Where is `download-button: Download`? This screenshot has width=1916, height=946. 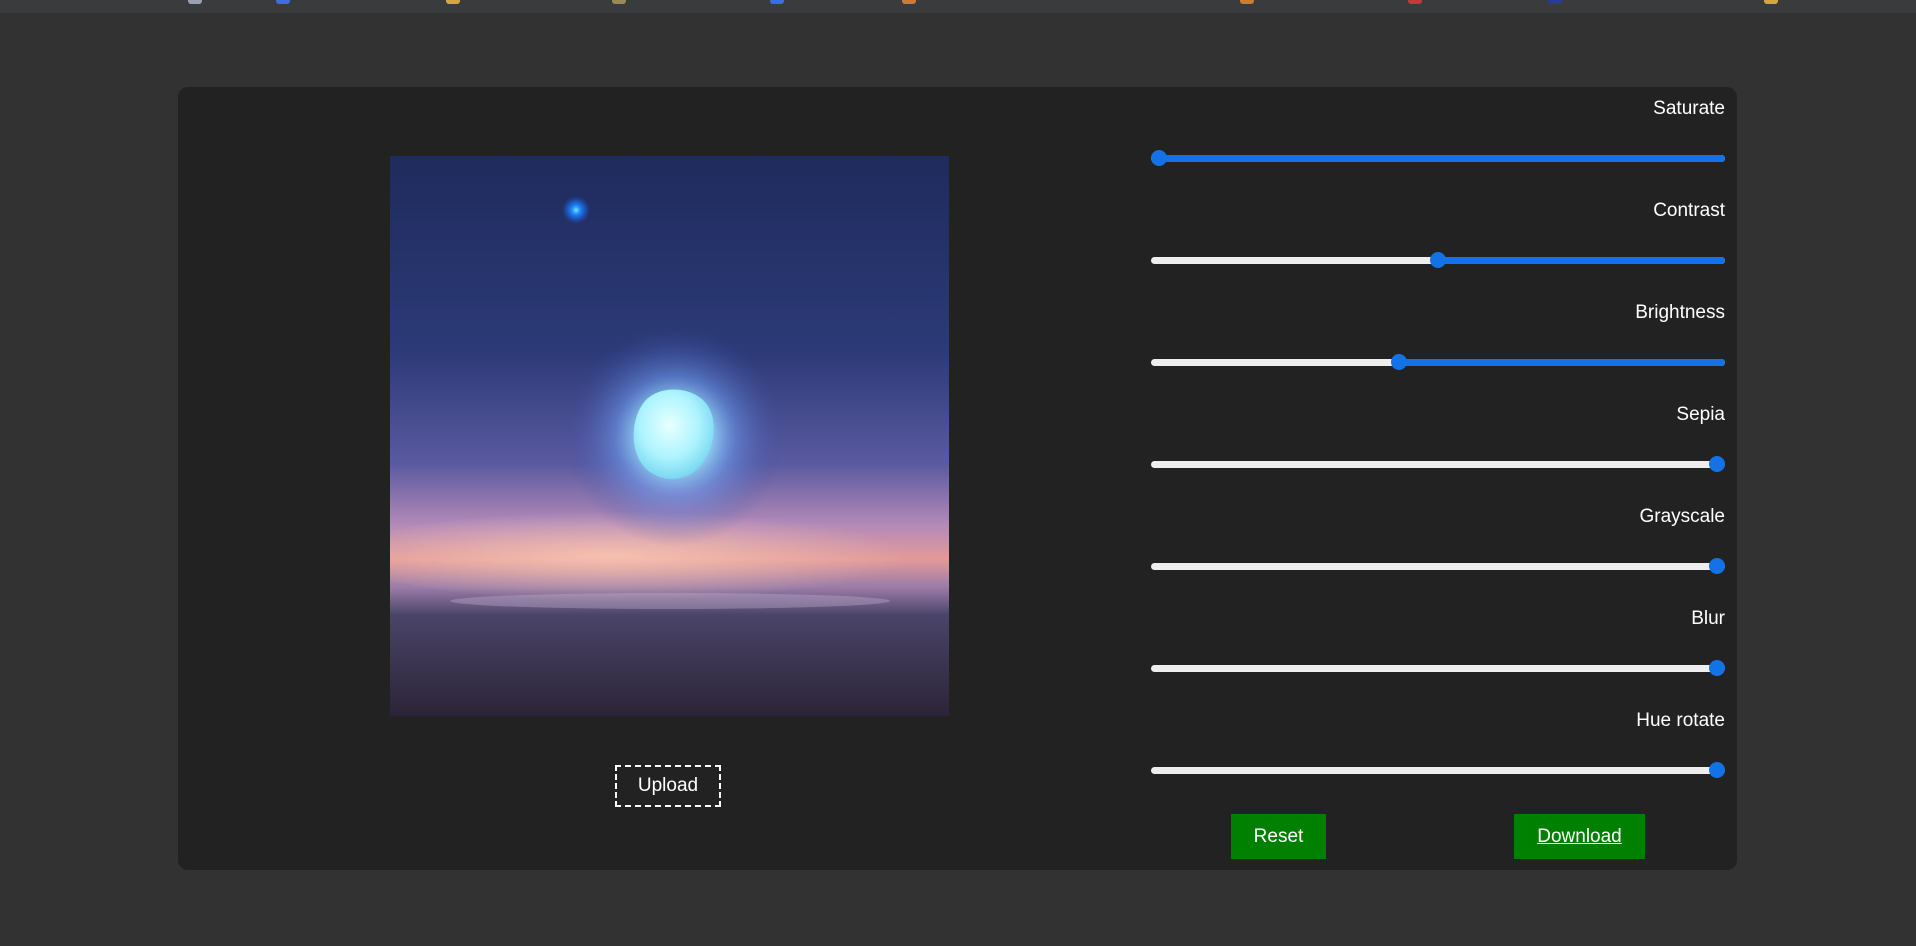
download-button: Download is located at coordinates (1579, 836).